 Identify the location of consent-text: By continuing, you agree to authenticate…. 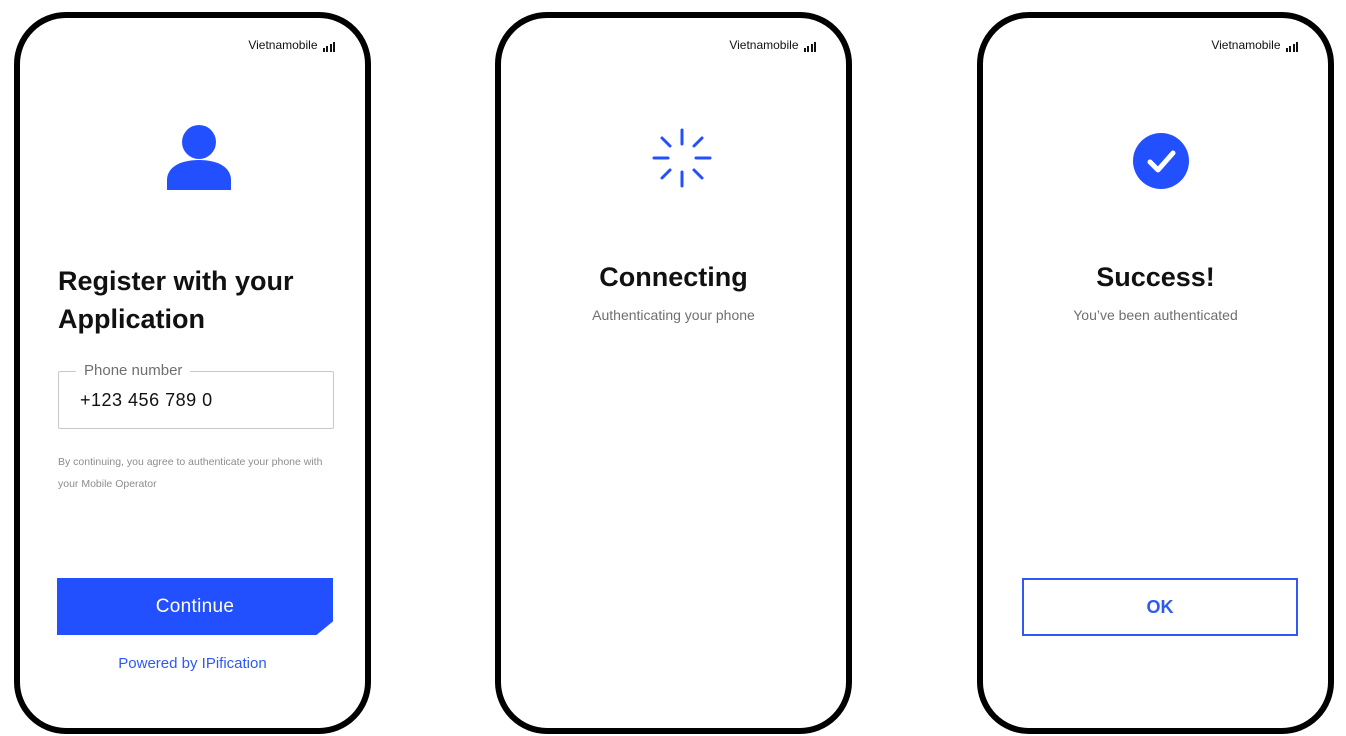
(190, 473).